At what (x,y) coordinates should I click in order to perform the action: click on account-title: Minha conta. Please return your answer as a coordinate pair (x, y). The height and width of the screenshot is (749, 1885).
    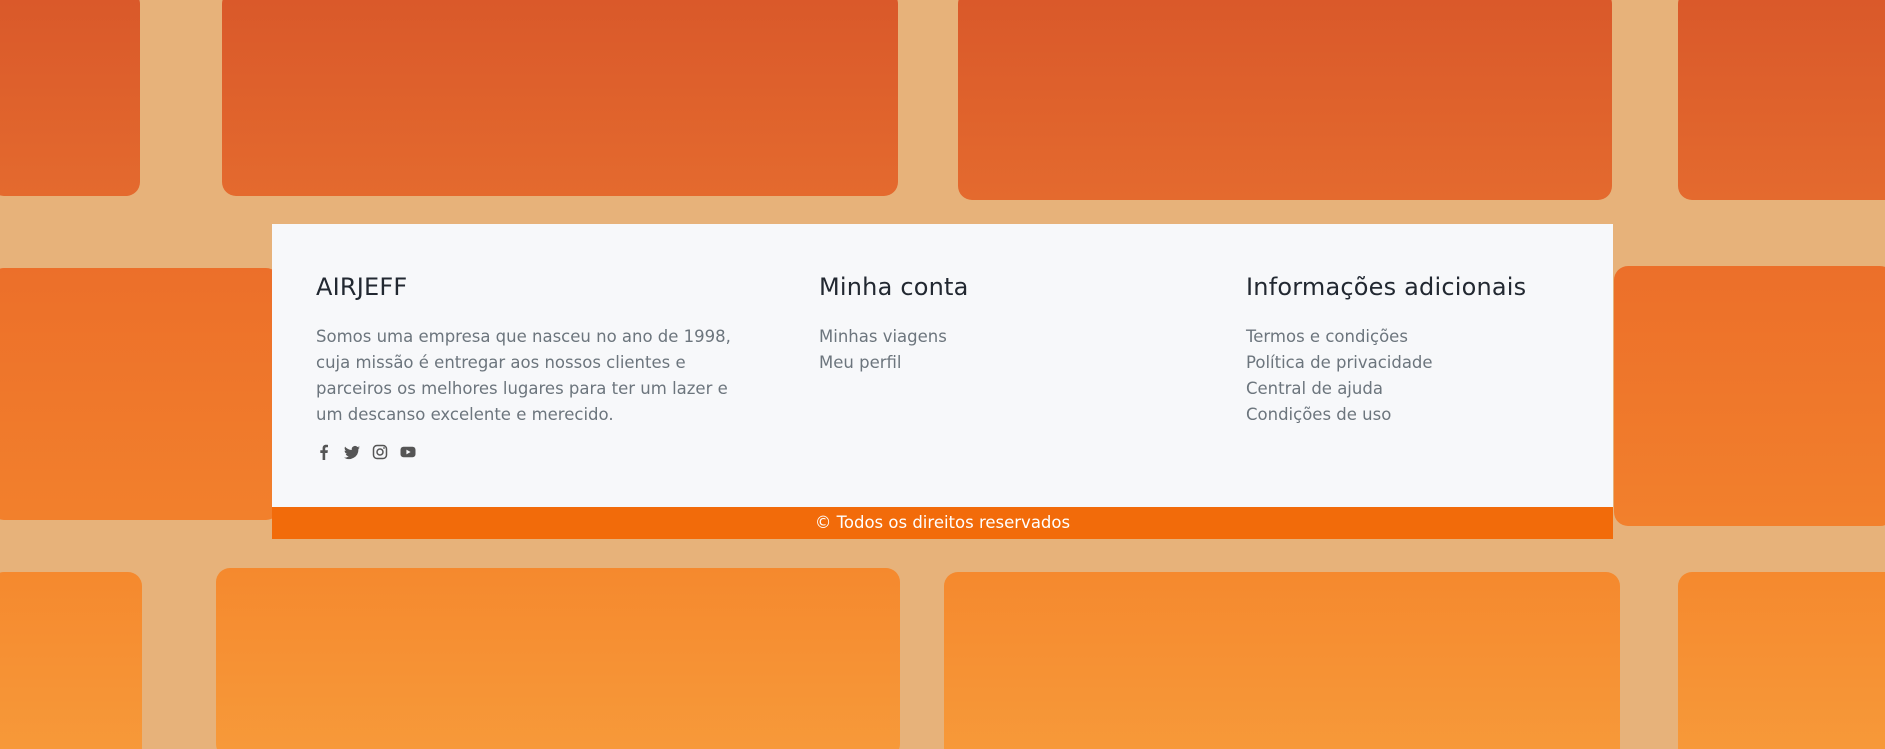
    Looking at the image, I should click on (894, 287).